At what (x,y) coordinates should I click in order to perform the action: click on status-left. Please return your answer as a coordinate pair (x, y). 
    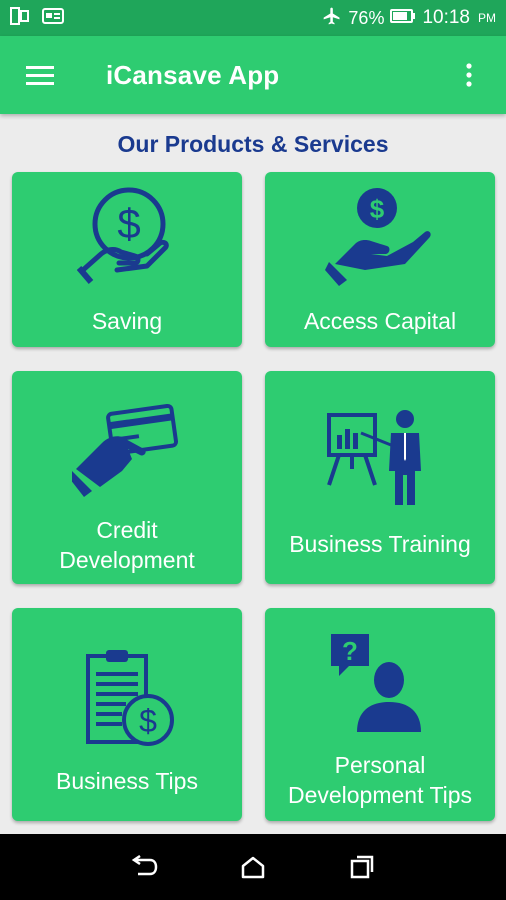
    Looking at the image, I should click on (37, 18).